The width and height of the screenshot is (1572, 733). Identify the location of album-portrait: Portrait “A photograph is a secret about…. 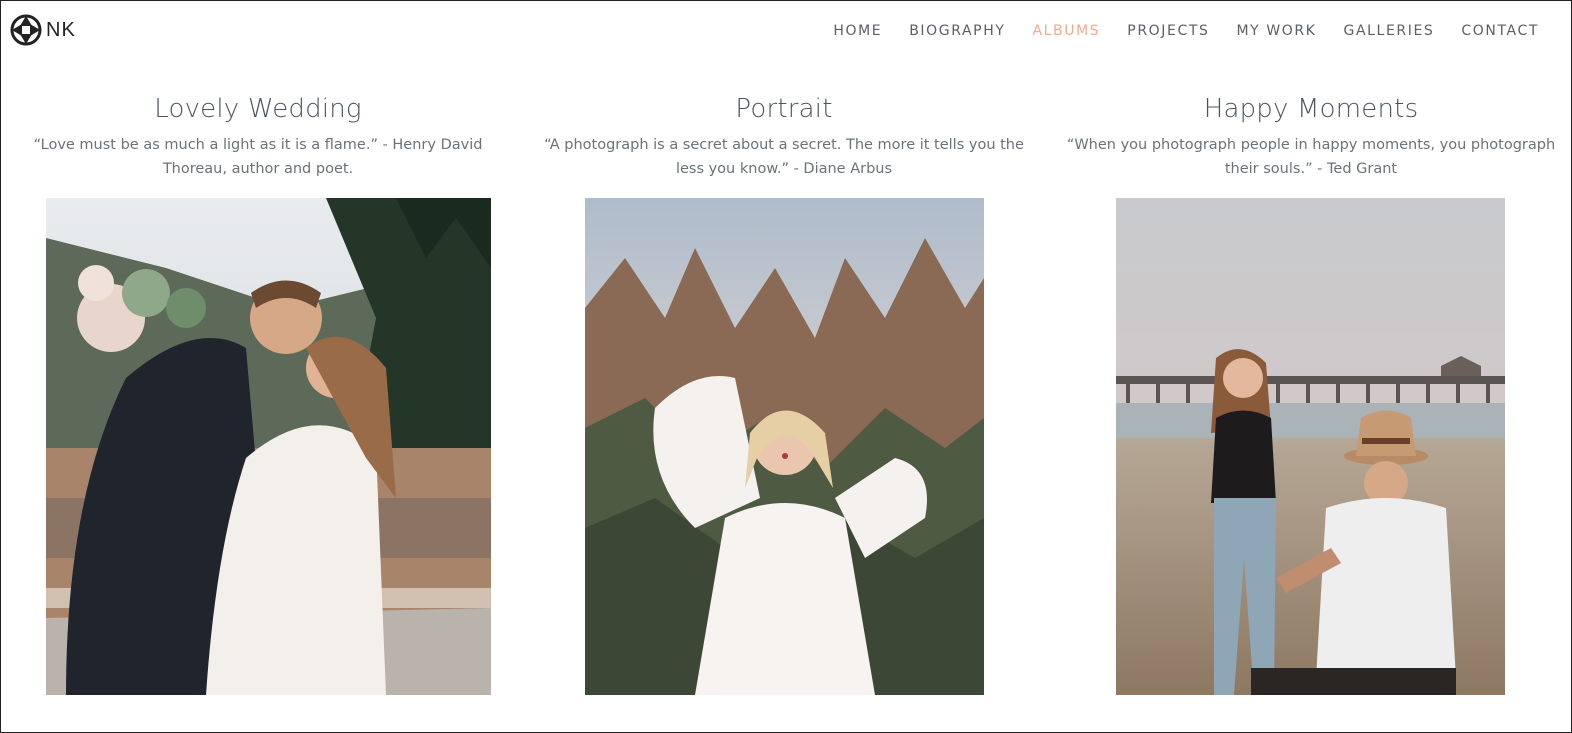
(784, 136).